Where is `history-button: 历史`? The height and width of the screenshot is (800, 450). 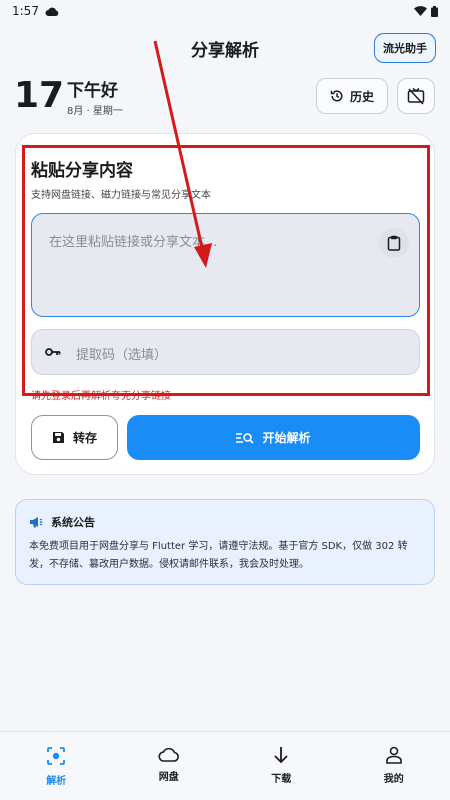
history-button: 历史 is located at coordinates (352, 96).